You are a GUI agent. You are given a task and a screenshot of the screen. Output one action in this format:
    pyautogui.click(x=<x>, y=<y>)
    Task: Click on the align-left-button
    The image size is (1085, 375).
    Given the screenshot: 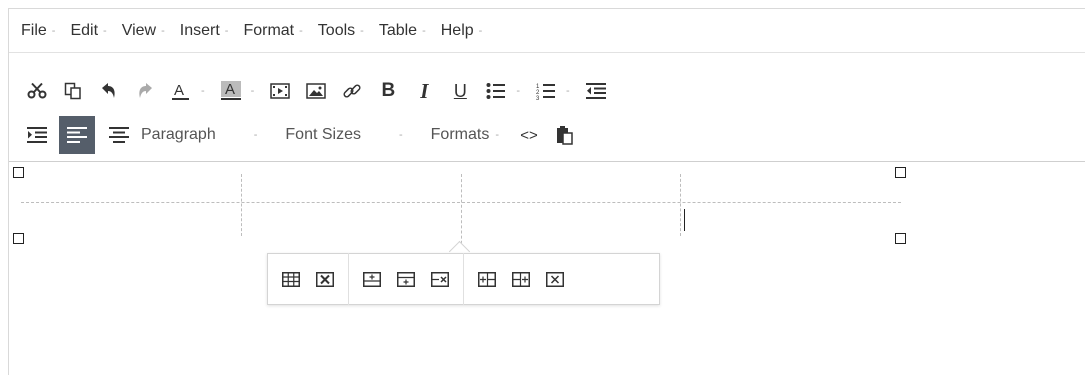 What is the action you would take?
    pyautogui.click(x=77, y=135)
    